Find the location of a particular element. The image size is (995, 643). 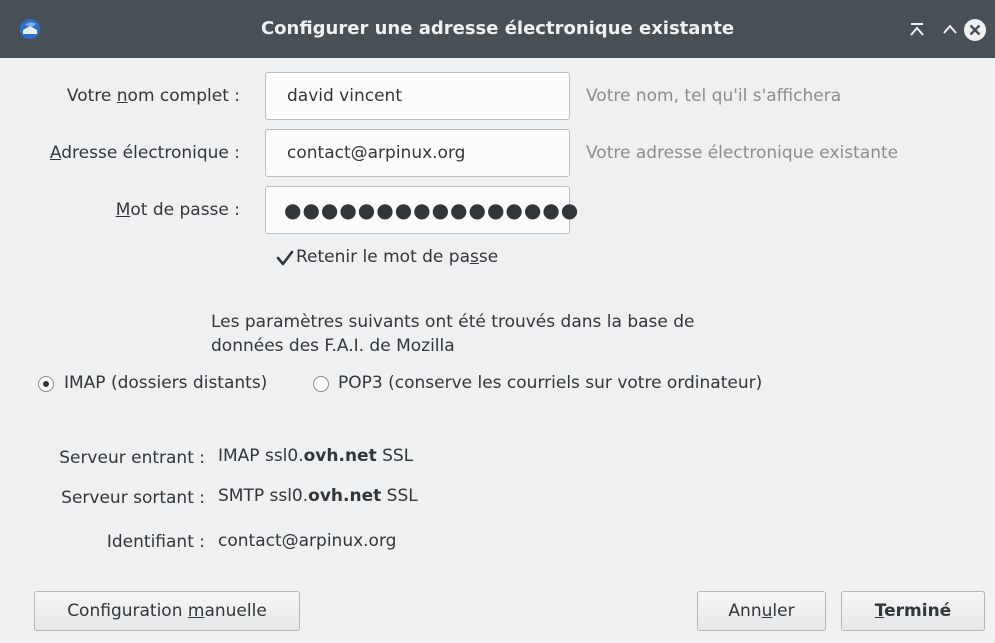

outgoing-server-label: Serveur sortant : is located at coordinates (133, 498).